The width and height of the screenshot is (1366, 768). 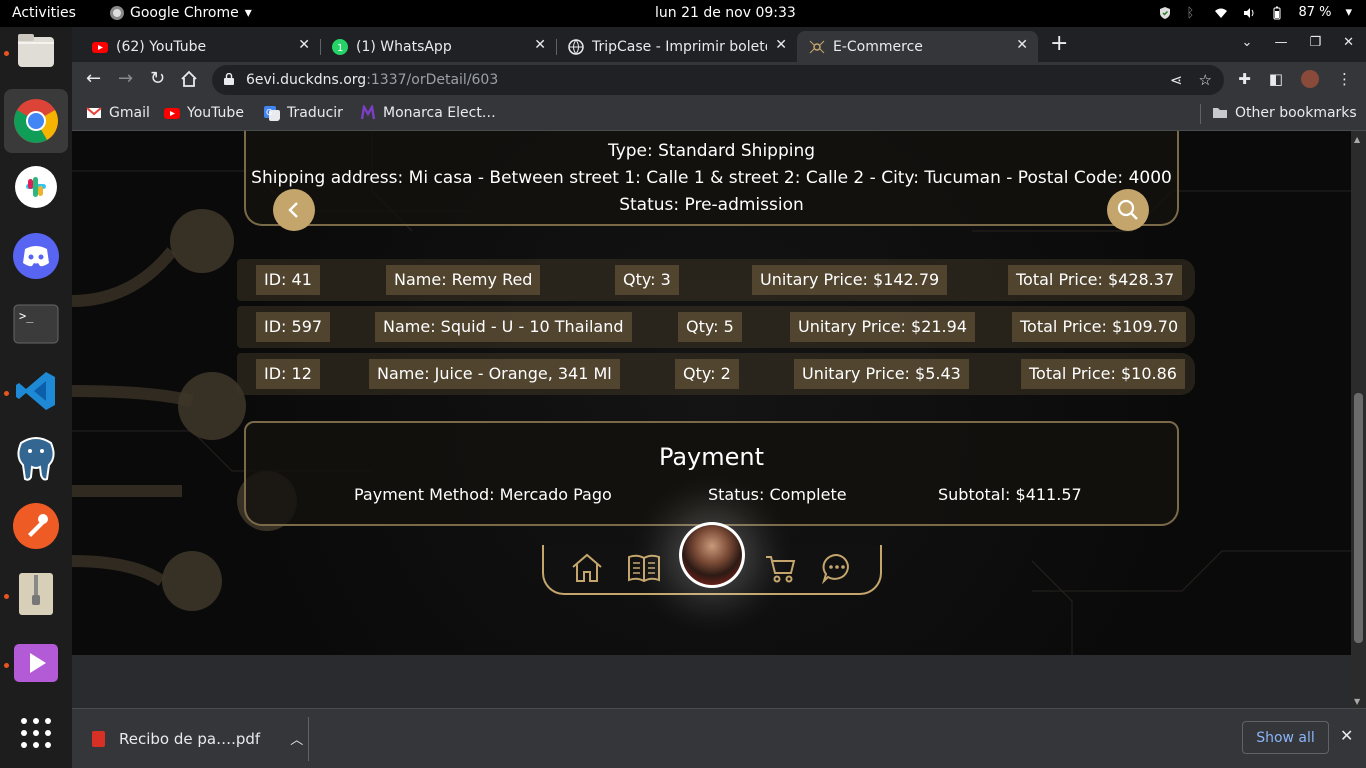 What do you see at coordinates (1358, 518) in the screenshot?
I see `scrollbar-thumb` at bounding box center [1358, 518].